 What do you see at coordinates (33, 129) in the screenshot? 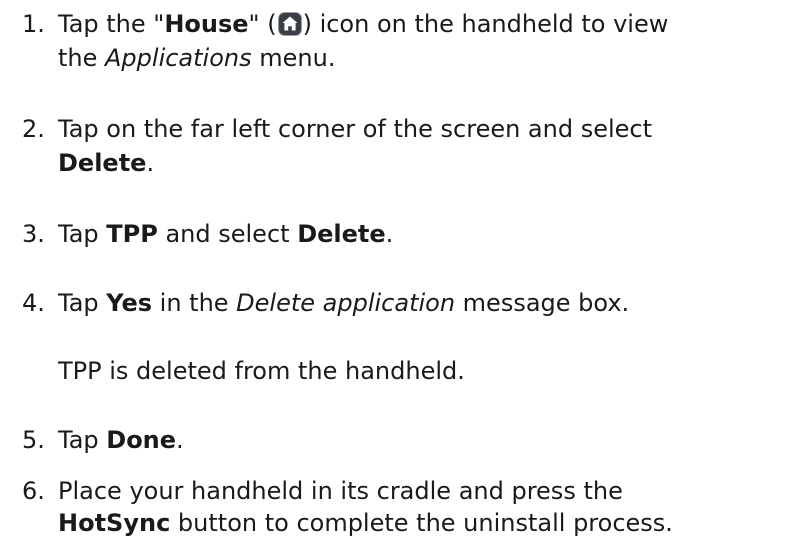
I see `step-number: 2.` at bounding box center [33, 129].